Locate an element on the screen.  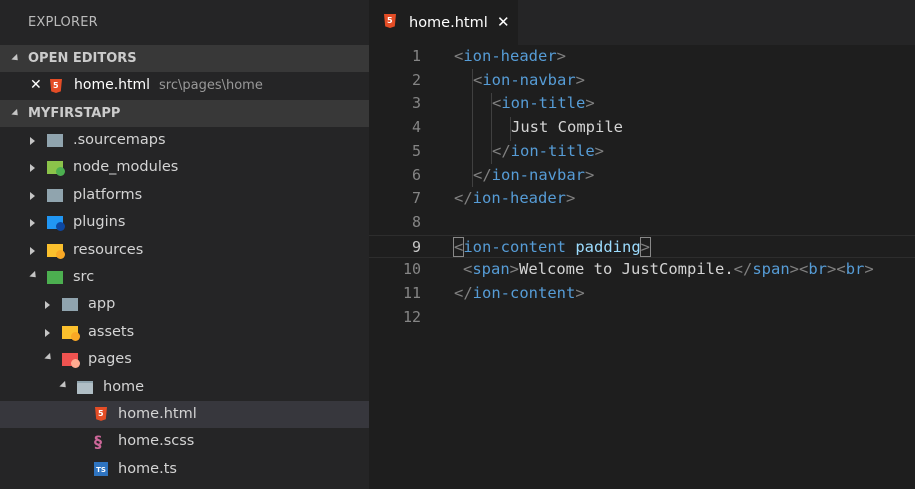
tree-item-home-html: 5 home.html is located at coordinates (184, 414).